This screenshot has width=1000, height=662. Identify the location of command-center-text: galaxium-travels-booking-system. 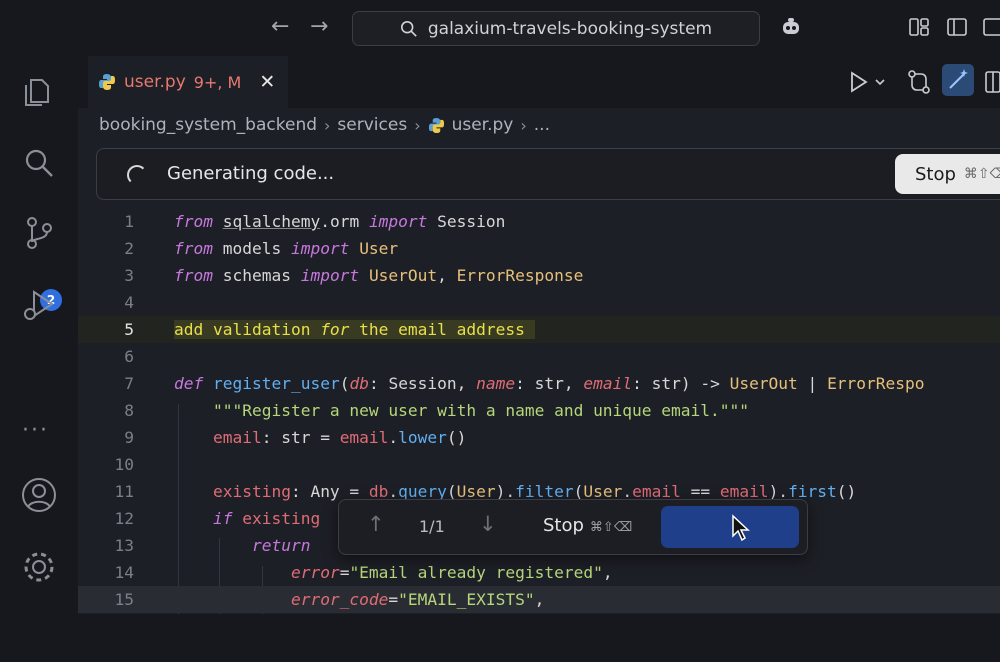
(570, 28).